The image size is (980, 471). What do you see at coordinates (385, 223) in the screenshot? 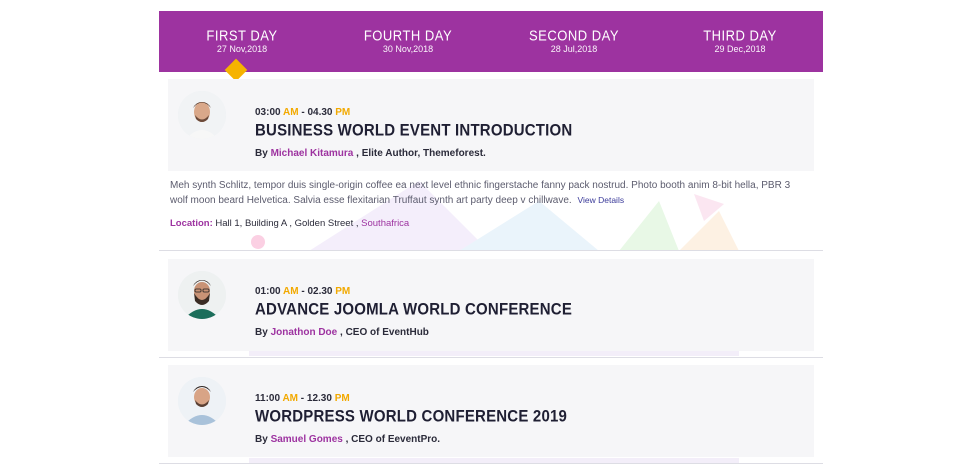
I see `location-city-link: Southafrica` at bounding box center [385, 223].